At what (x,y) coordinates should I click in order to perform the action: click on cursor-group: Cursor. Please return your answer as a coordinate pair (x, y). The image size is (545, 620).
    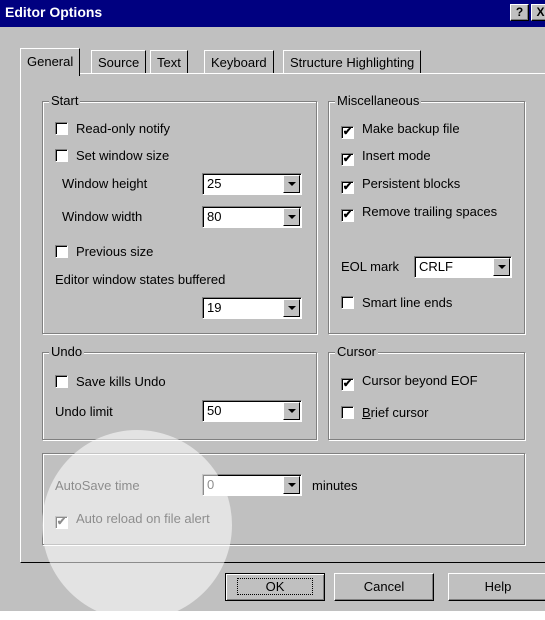
    Looking at the image, I should click on (426, 392).